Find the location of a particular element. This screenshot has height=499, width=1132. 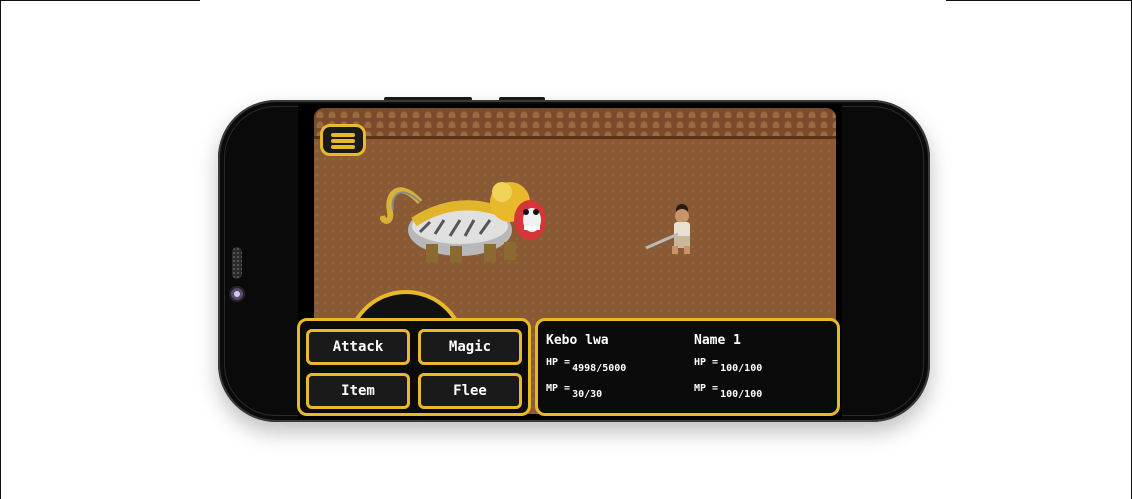

player-sprite is located at coordinates (672, 228).